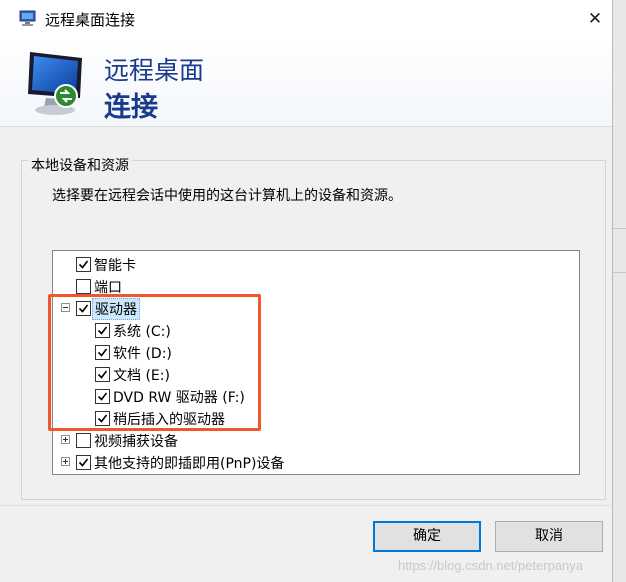 This screenshot has width=626, height=582. Describe the element at coordinates (549, 536) in the screenshot. I see `cancel-button: 取消` at that location.